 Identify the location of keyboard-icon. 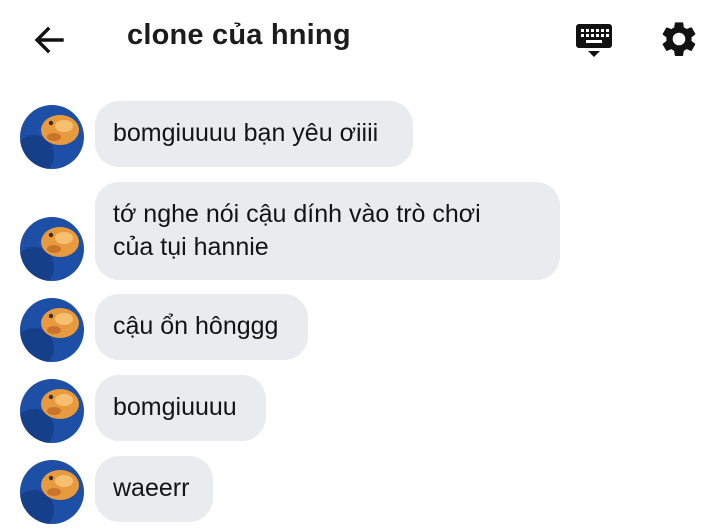
(594, 40).